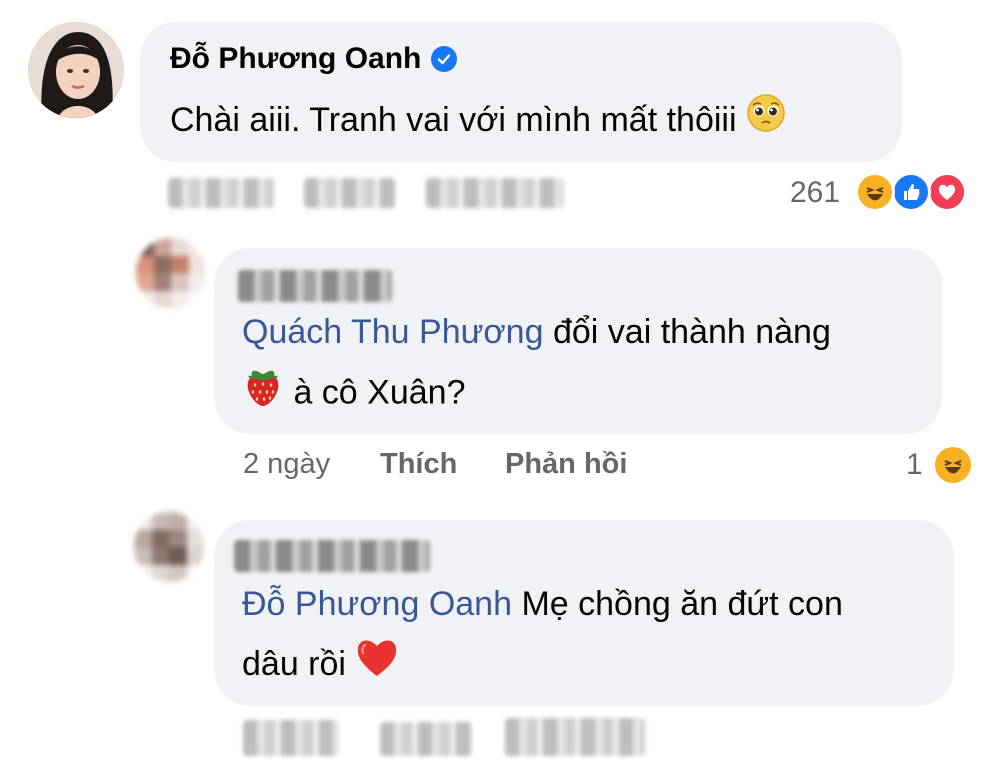  Describe the element at coordinates (453, 120) in the screenshot. I see `comment-text-content: Chài aiii. Tranh vai với mình mất thôiii` at that location.